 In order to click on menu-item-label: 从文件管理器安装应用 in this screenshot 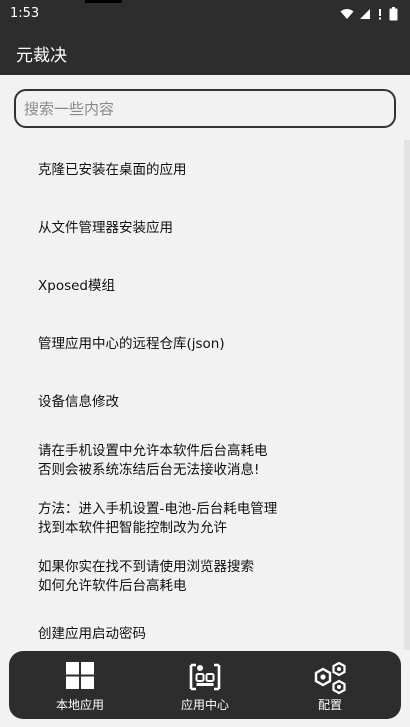, I will do `click(105, 228)`.